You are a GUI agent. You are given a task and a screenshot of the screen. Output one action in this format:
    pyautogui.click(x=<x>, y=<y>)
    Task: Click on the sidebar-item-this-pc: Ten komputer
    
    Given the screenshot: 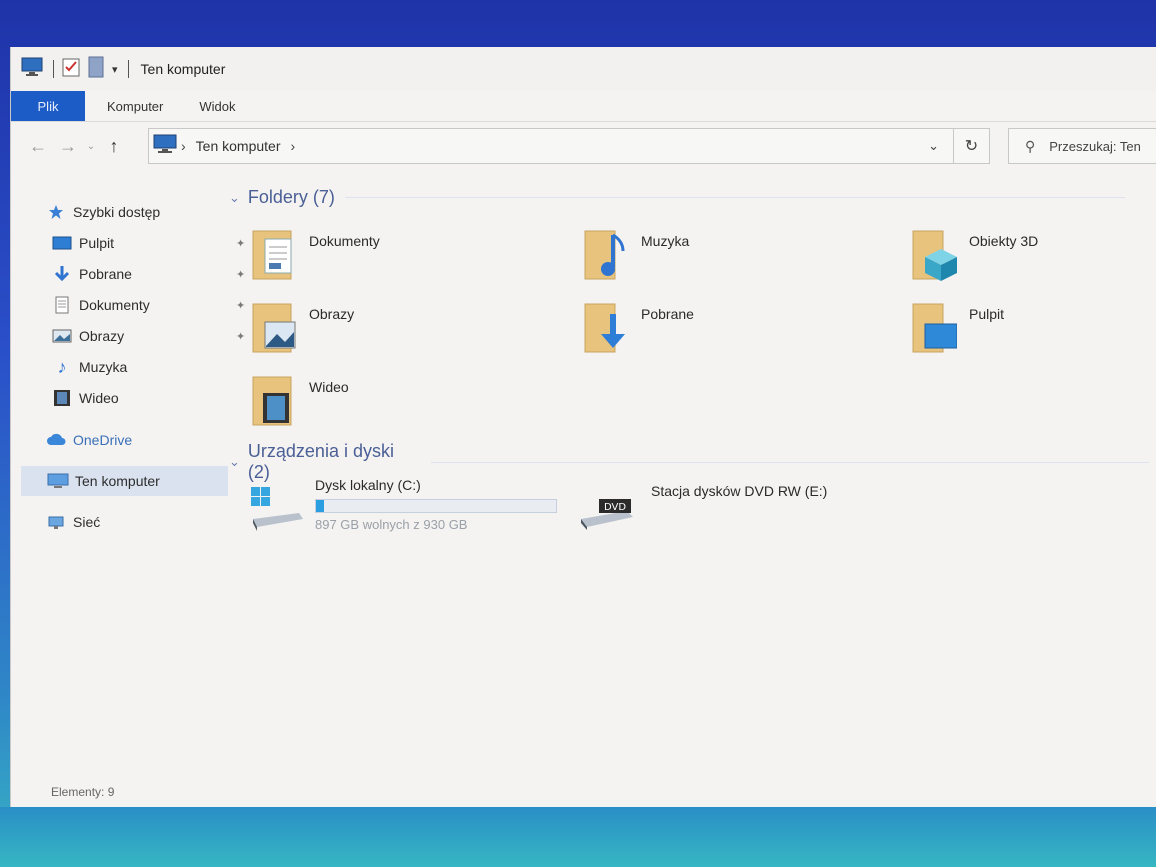 What is the action you would take?
    pyautogui.click(x=124, y=481)
    